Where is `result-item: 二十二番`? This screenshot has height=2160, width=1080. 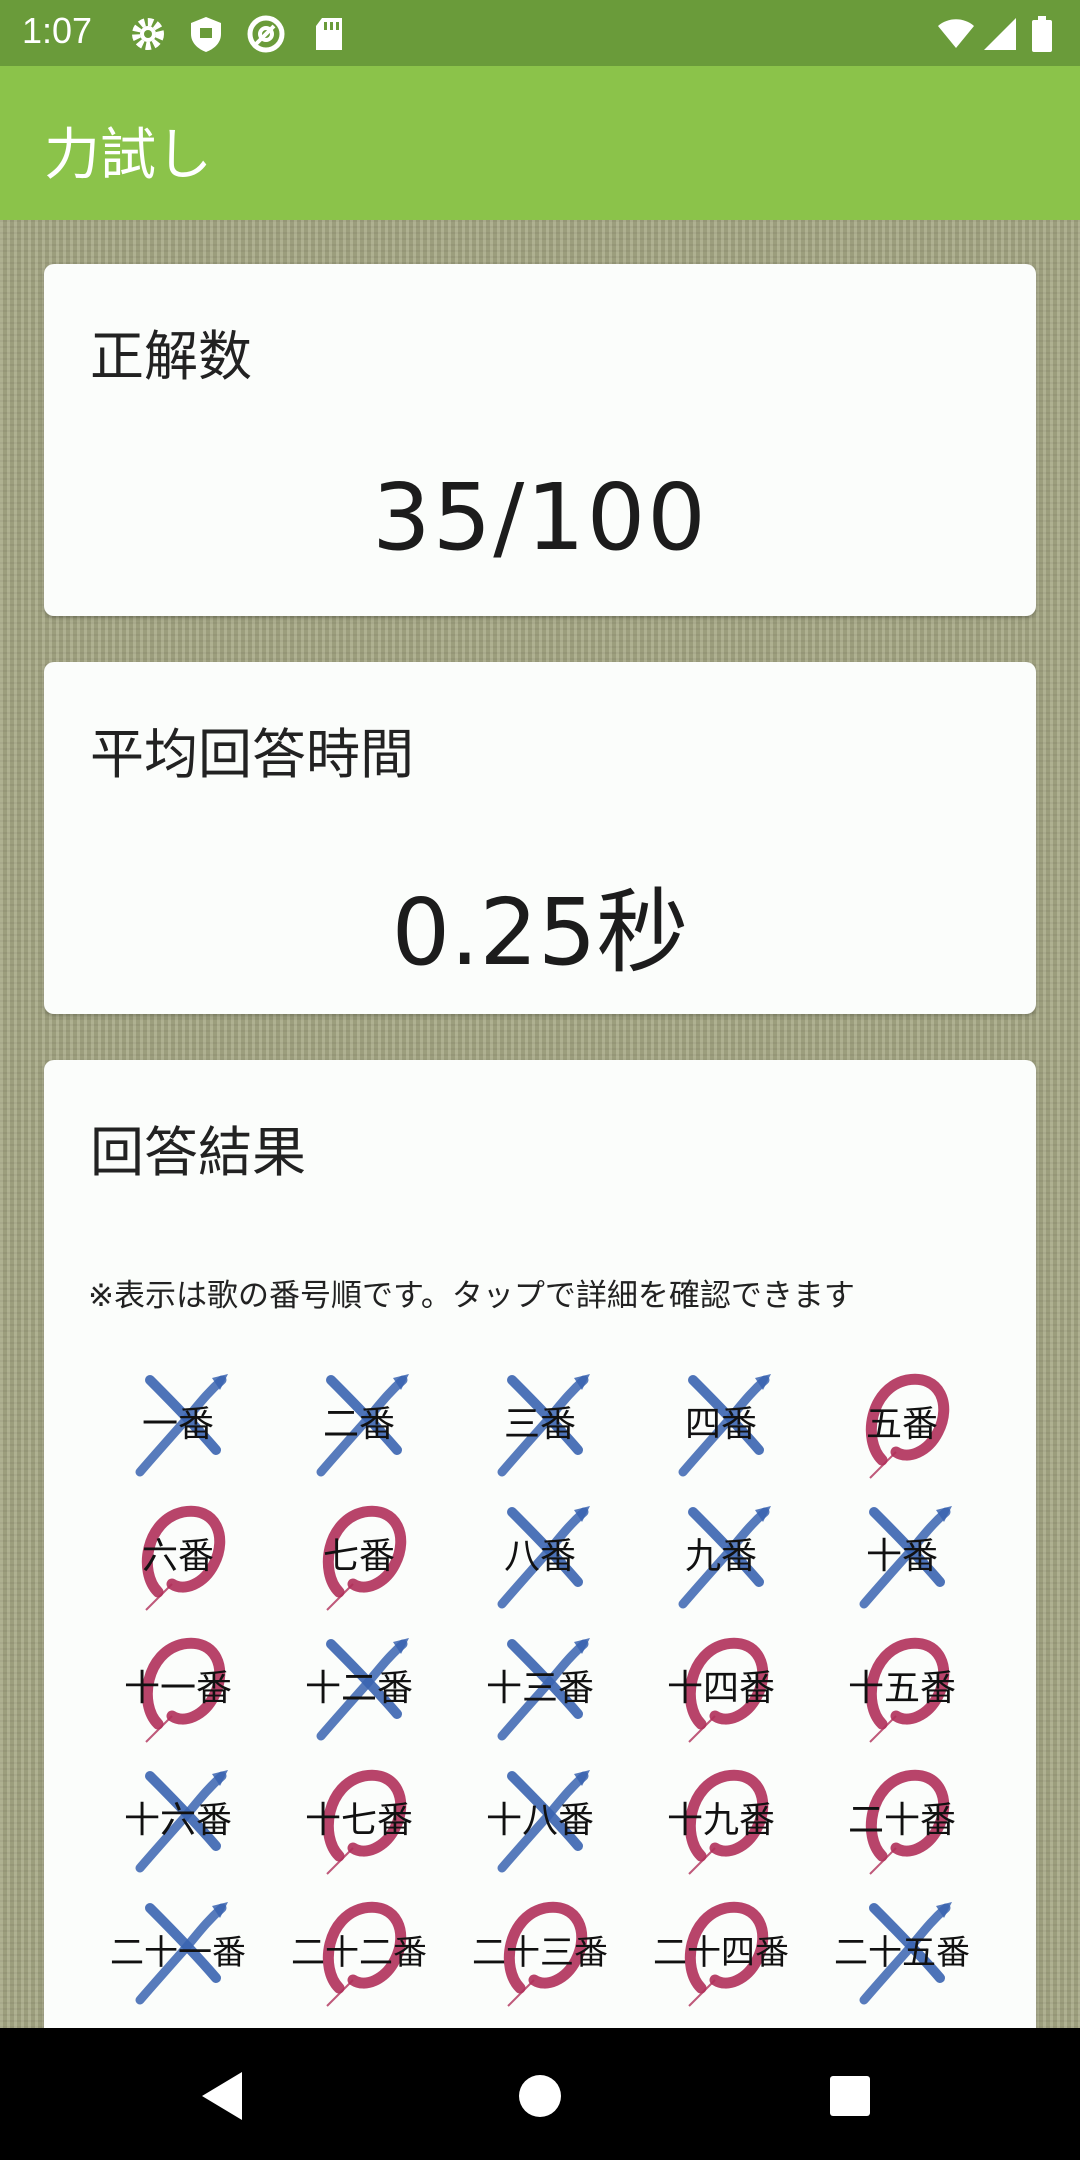 result-item: 二十二番 is located at coordinates (359, 1953).